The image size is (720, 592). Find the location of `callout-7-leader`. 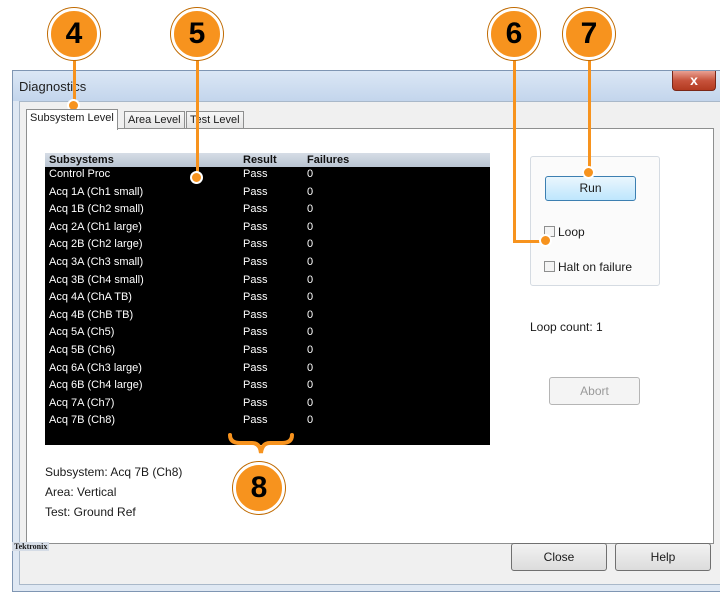

callout-7-leader is located at coordinates (589, 112).